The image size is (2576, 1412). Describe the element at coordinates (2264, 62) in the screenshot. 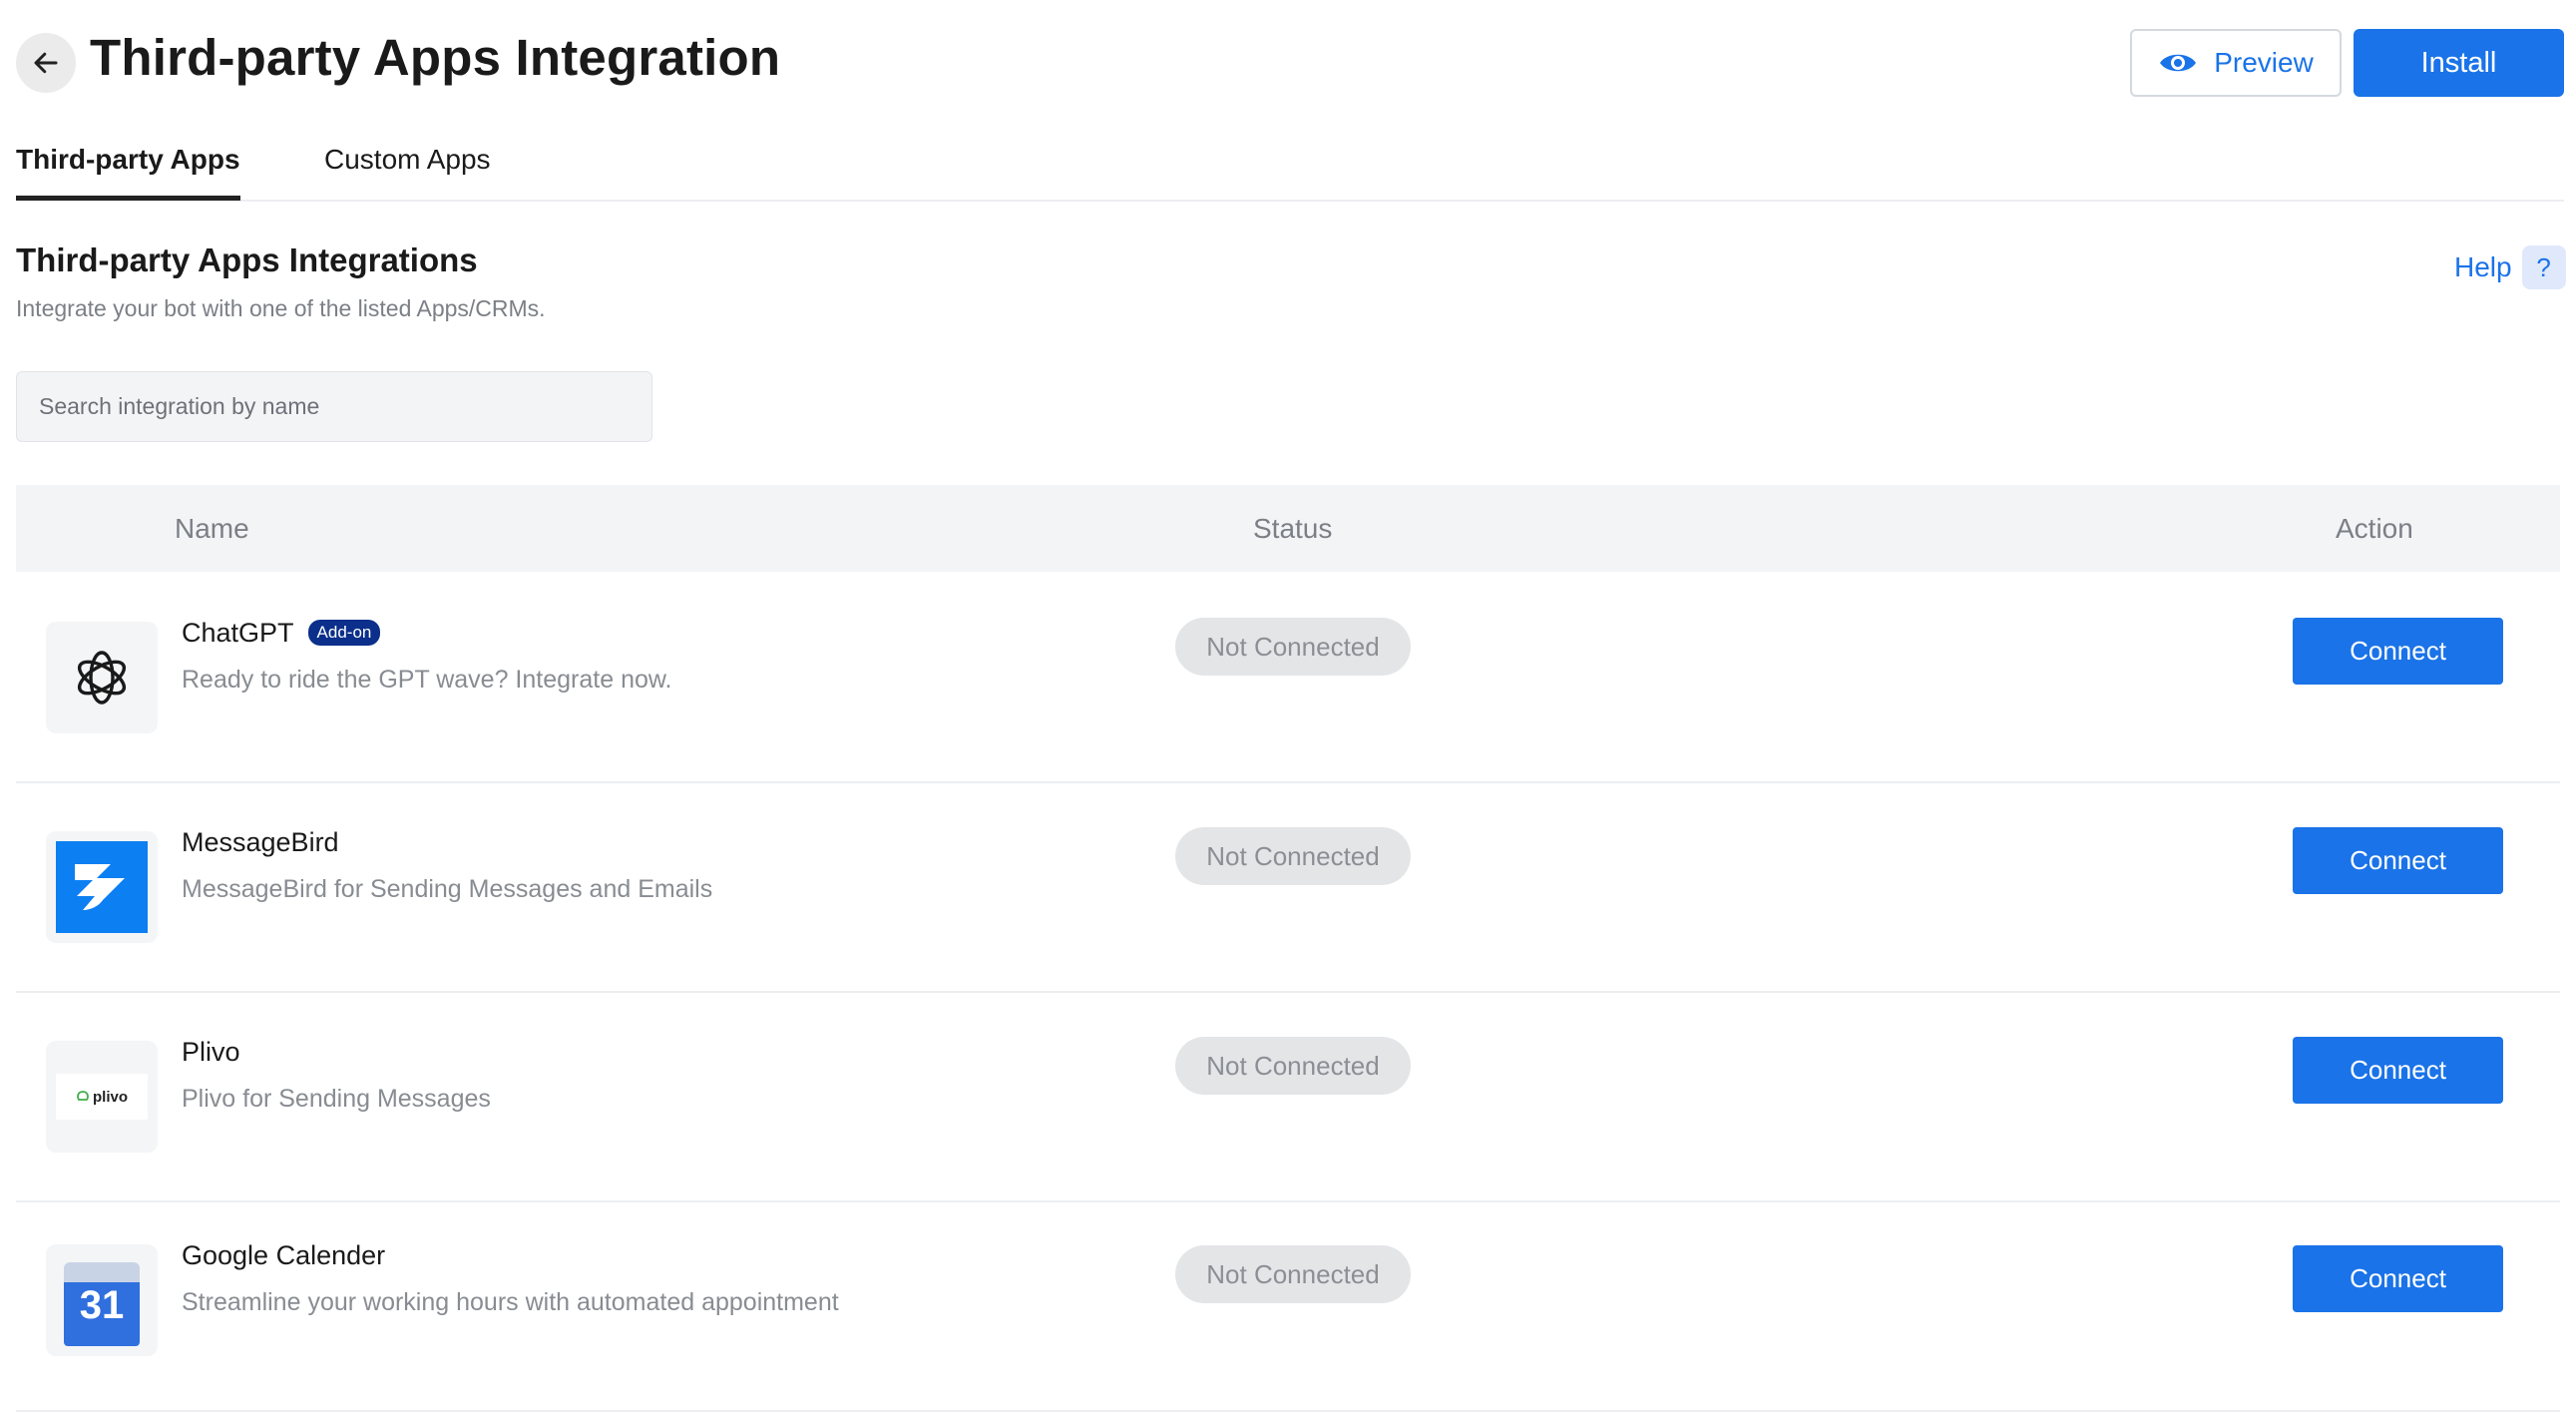

I see `preview-button-label: Preview` at that location.